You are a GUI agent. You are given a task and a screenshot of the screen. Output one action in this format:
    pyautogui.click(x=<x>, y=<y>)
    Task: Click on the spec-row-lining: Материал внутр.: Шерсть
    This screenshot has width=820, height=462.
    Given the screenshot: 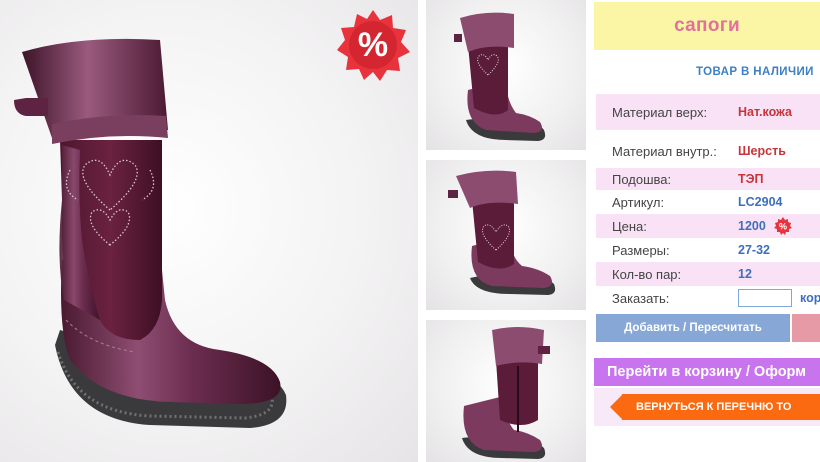 What is the action you would take?
    pyautogui.click(x=708, y=151)
    